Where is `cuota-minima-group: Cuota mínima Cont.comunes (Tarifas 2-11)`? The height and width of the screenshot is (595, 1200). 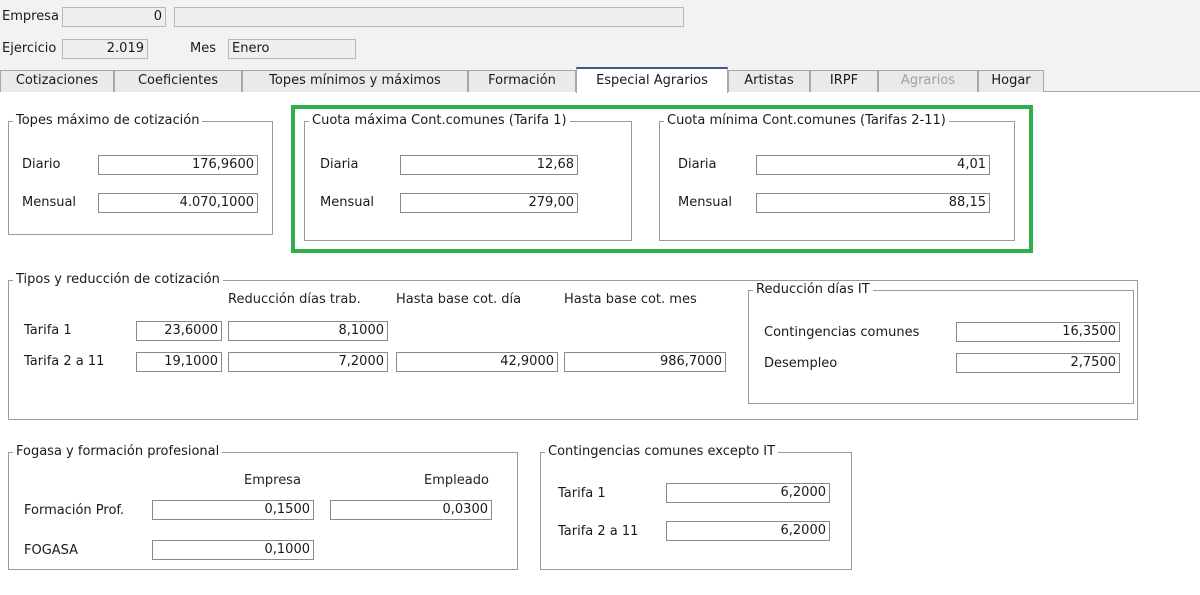 cuota-minima-group: Cuota mínima Cont.comunes (Tarifas 2-11) is located at coordinates (837, 177).